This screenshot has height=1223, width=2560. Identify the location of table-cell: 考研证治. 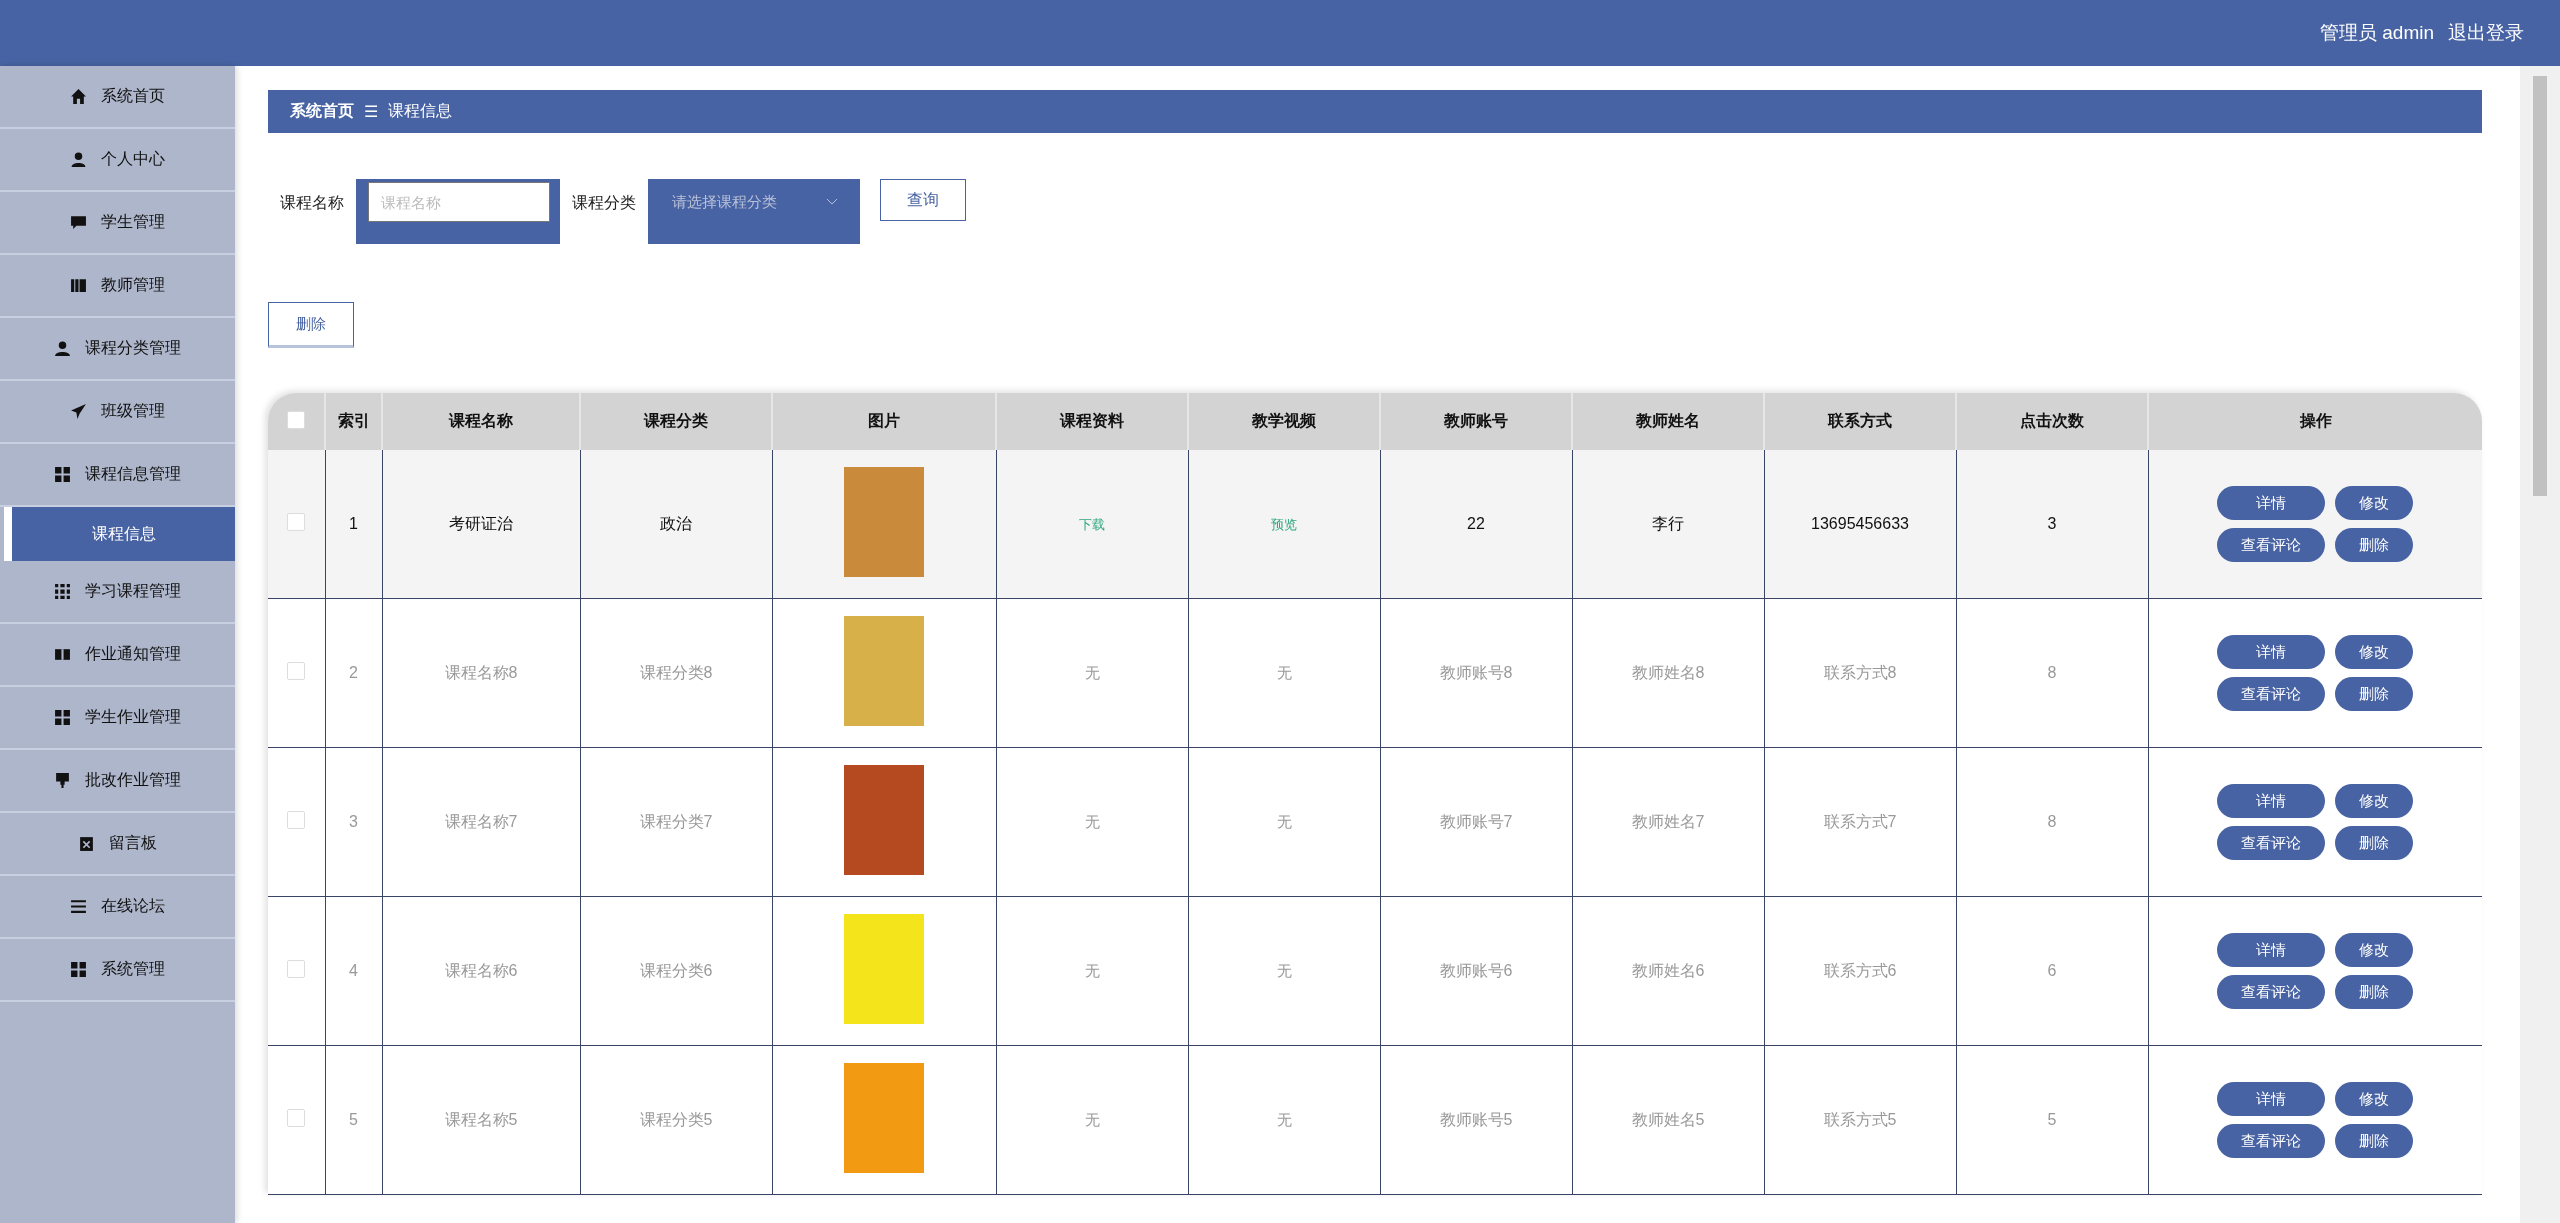
(481, 524).